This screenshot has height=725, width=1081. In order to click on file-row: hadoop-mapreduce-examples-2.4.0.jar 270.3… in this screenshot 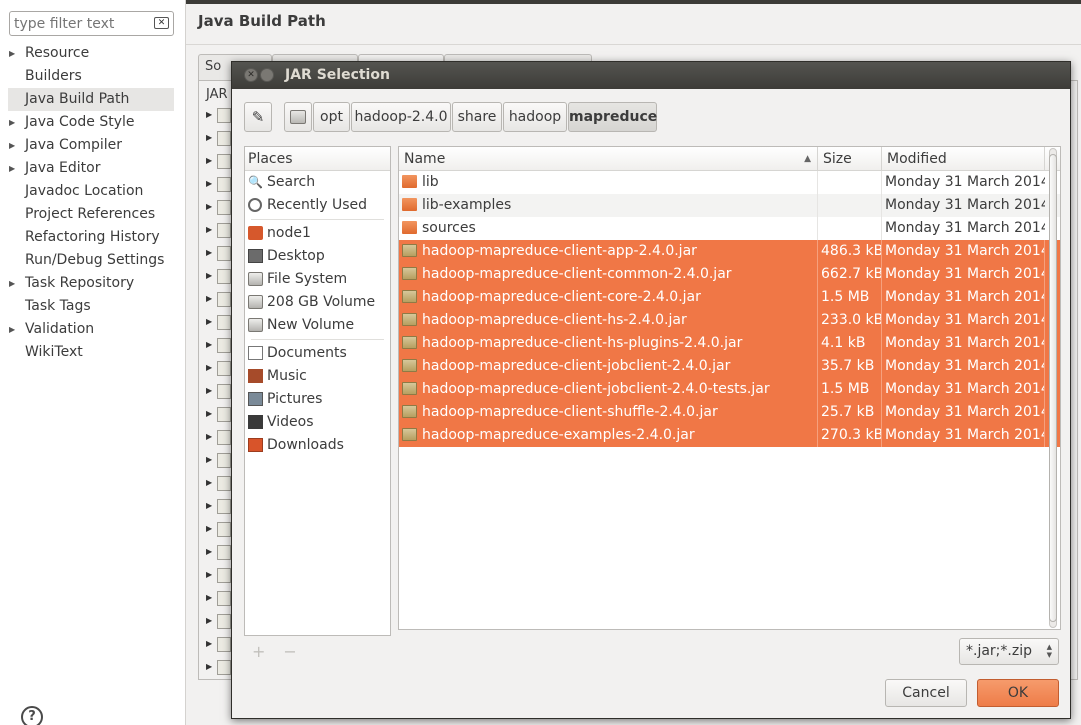, I will do `click(729, 435)`.